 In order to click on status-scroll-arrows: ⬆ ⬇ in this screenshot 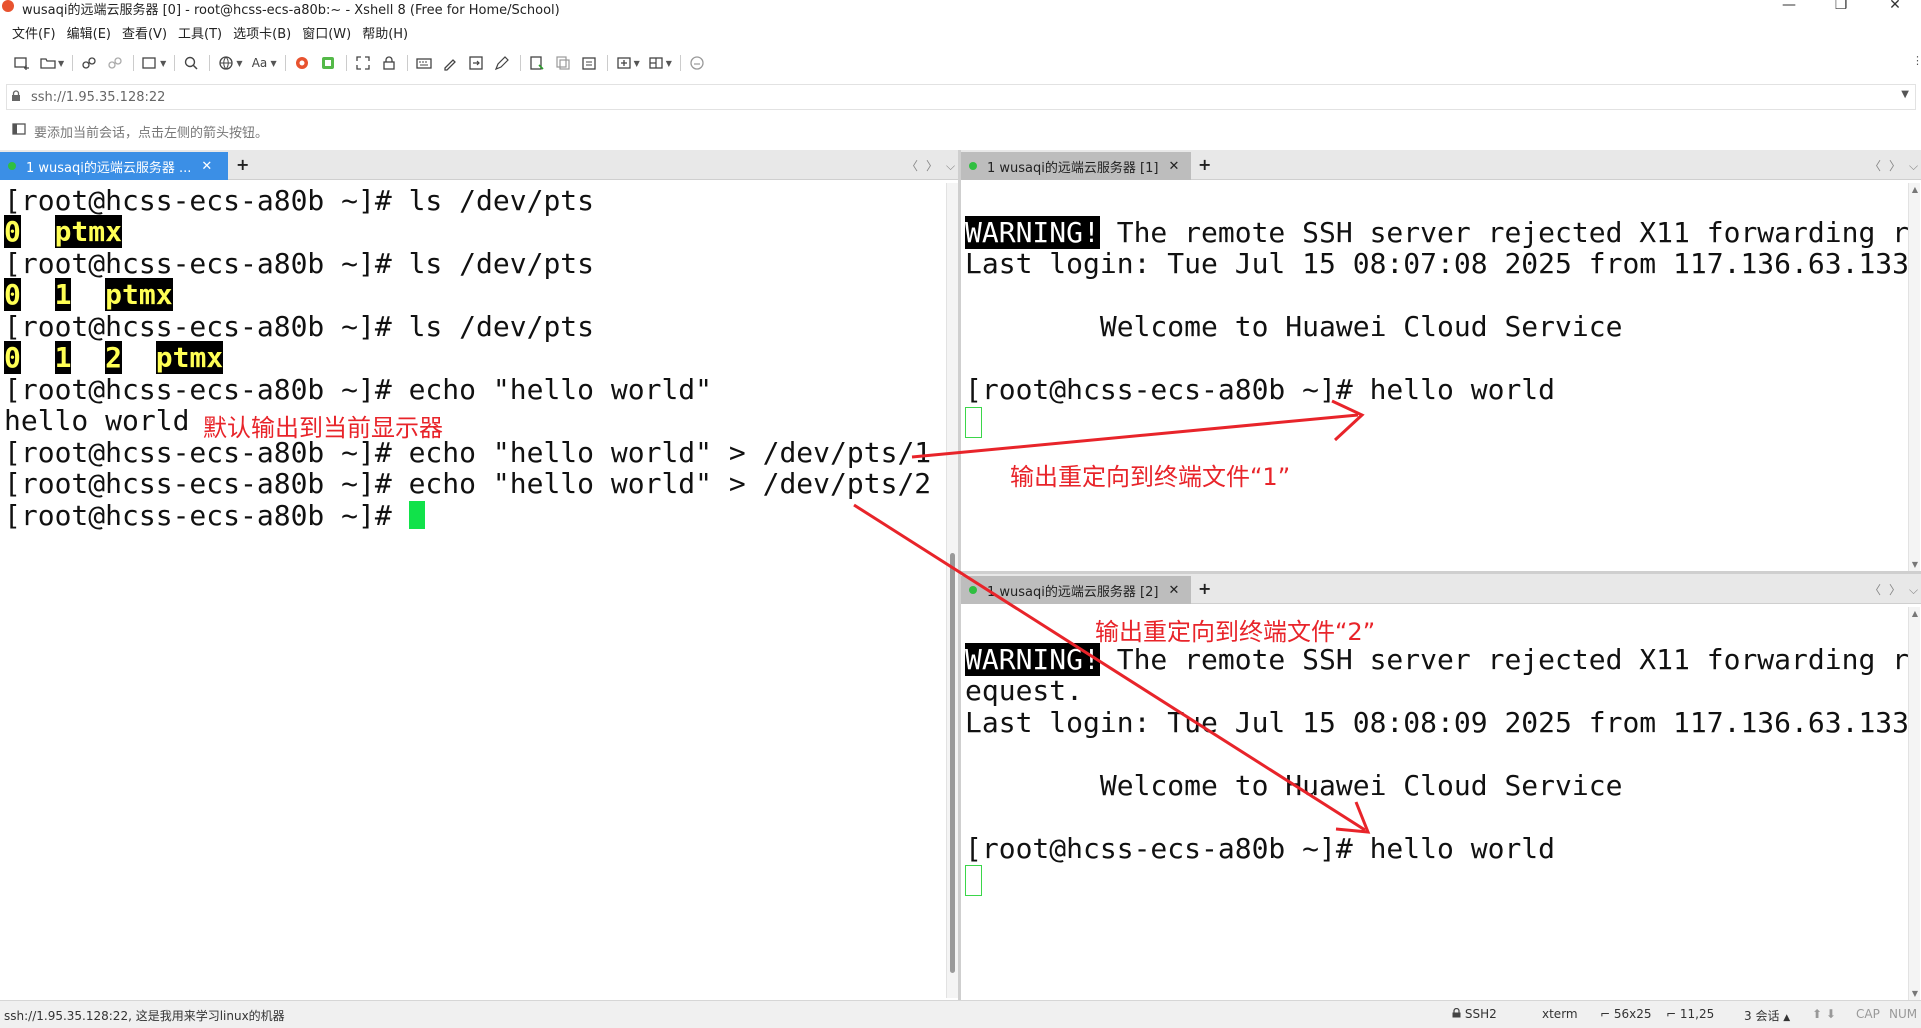, I will do `click(1824, 1014)`.